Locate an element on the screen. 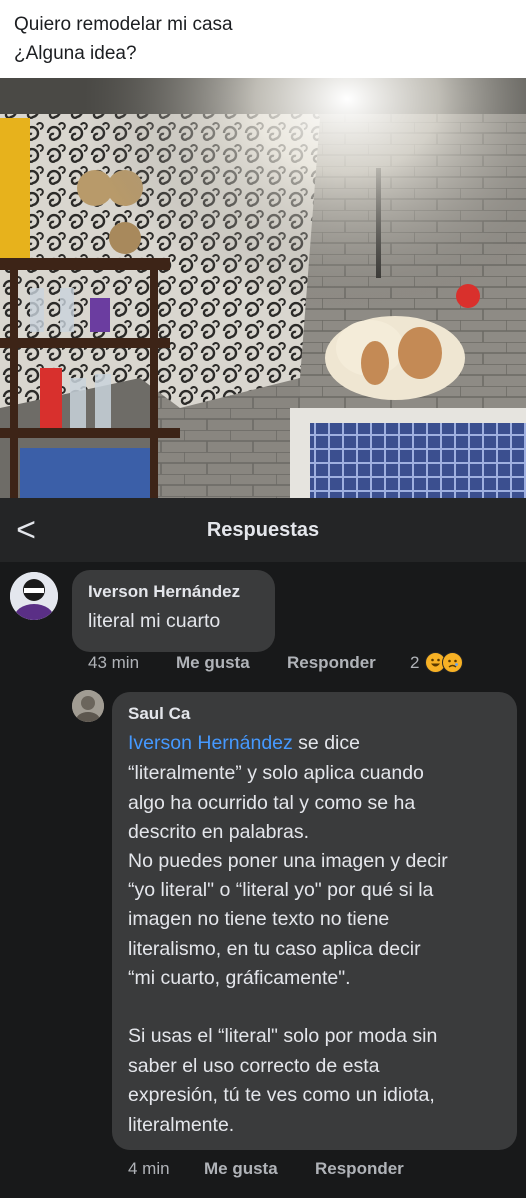  comment-text-line: “mi cuarto, gráficamente". is located at coordinates (239, 978).